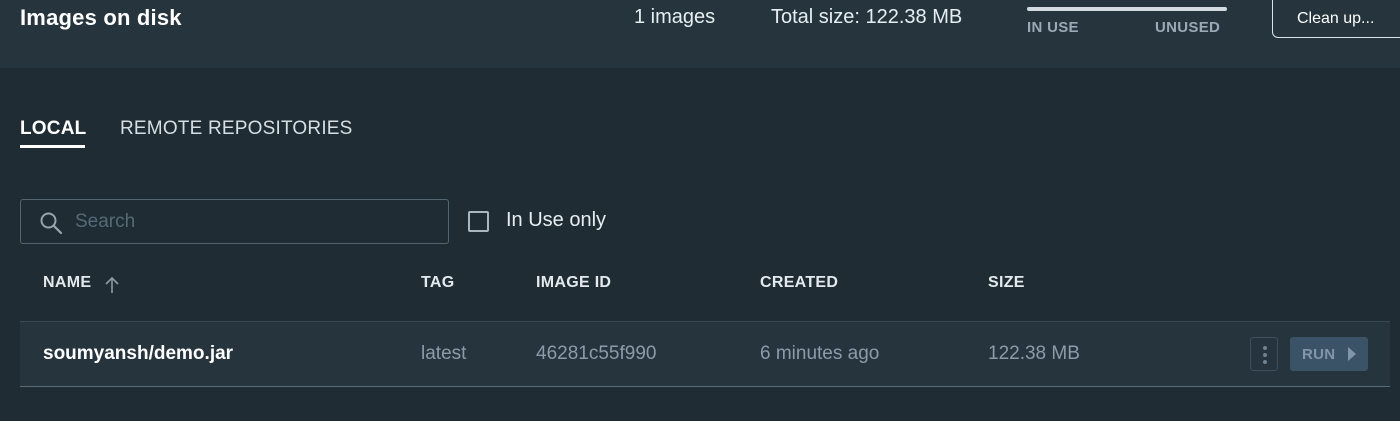 This screenshot has height=421, width=1400. I want to click on run-label: RUN, so click(1319, 354).